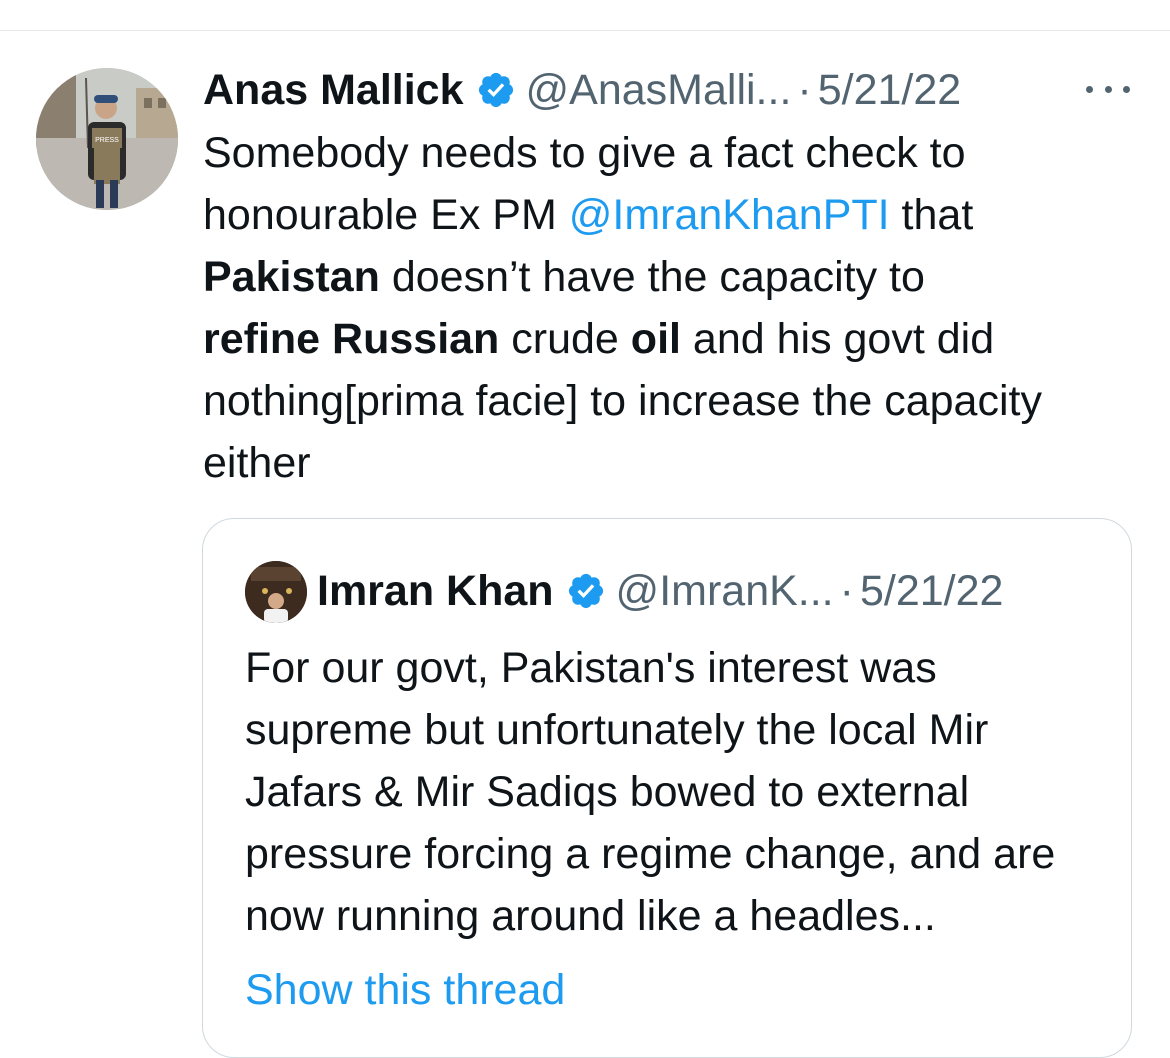  Describe the element at coordinates (351, 339) in the screenshot. I see `bold-text: refine Russian` at that location.